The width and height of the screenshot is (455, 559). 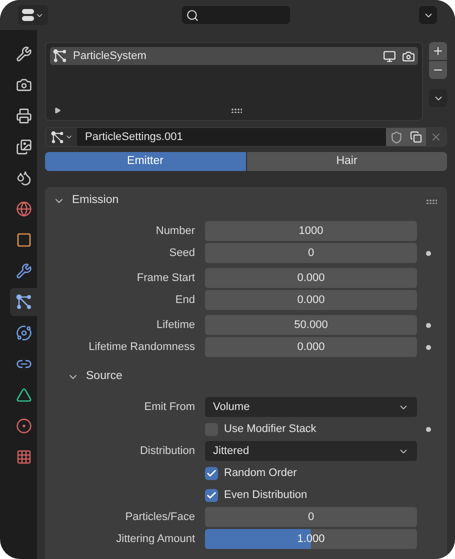 I want to click on field-label: Seed, so click(x=182, y=253).